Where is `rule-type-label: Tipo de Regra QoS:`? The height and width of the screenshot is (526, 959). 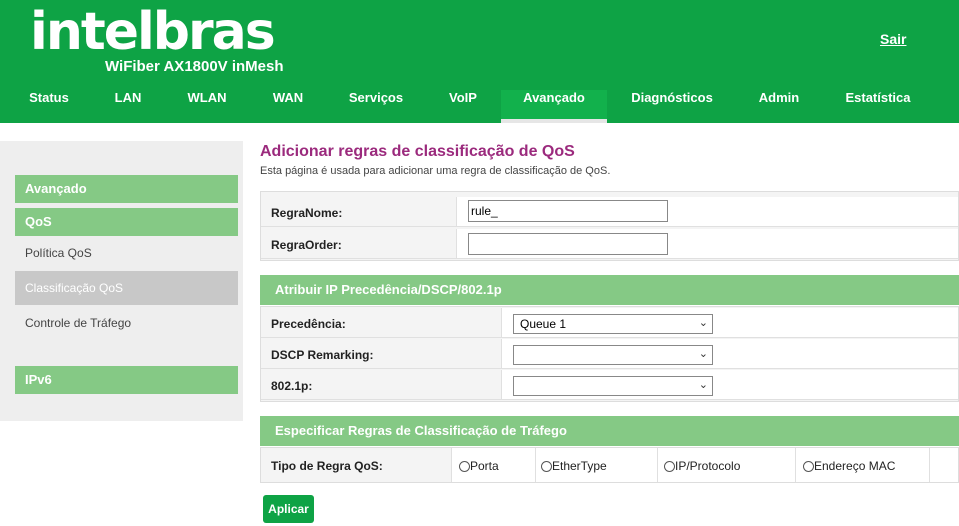 rule-type-label: Tipo de Regra QoS: is located at coordinates (327, 466).